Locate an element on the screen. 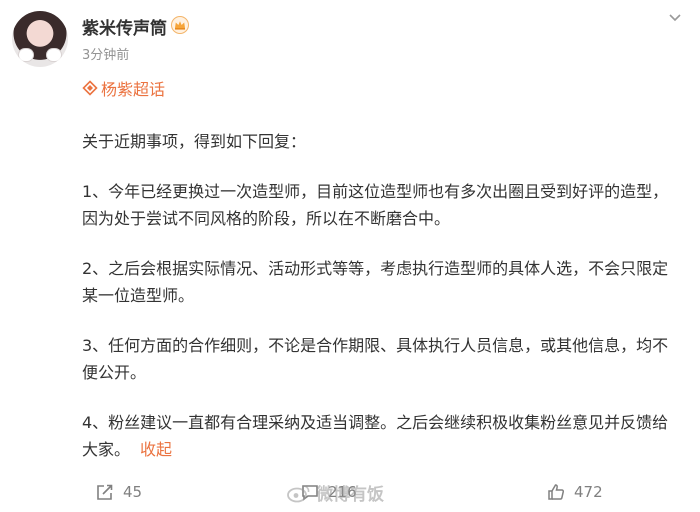 The width and height of the screenshot is (700, 512). super-topic-label: 杨紫超话 is located at coordinates (133, 89).